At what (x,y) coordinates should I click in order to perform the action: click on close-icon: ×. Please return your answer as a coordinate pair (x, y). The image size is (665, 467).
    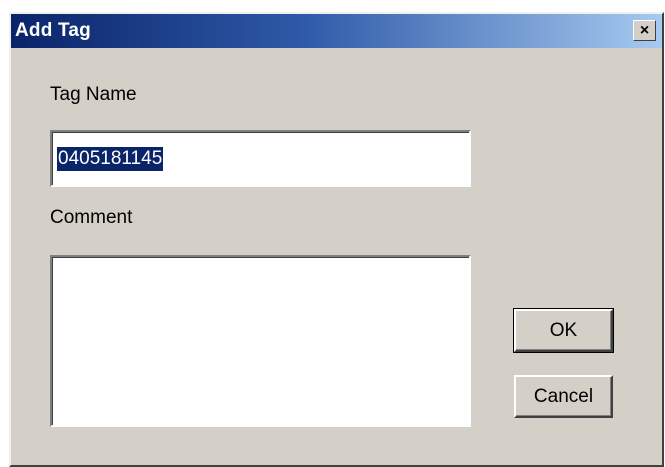
    Looking at the image, I should click on (644, 30).